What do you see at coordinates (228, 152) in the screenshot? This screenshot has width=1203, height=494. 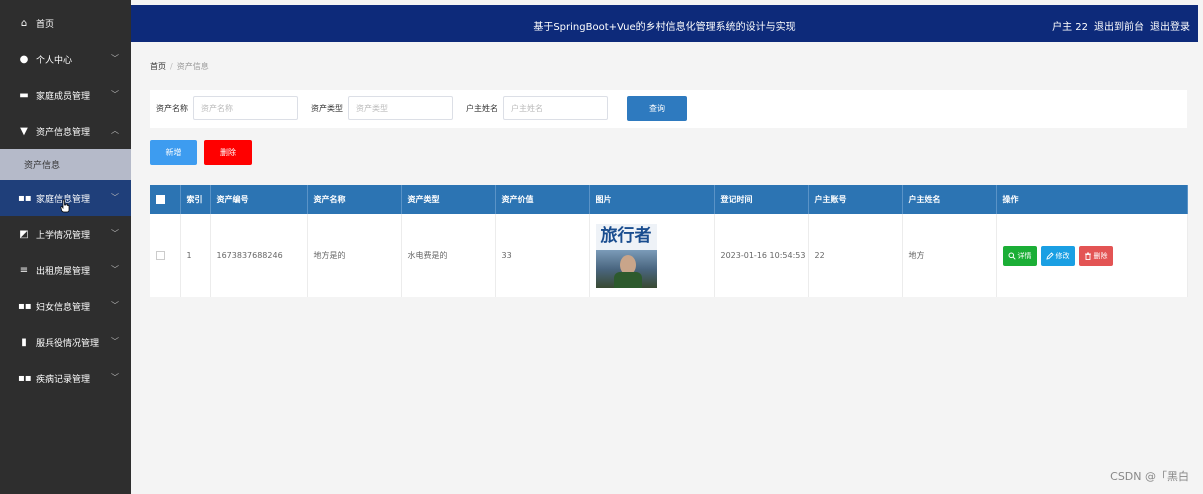 I see `batch-delete-button: 删除` at bounding box center [228, 152].